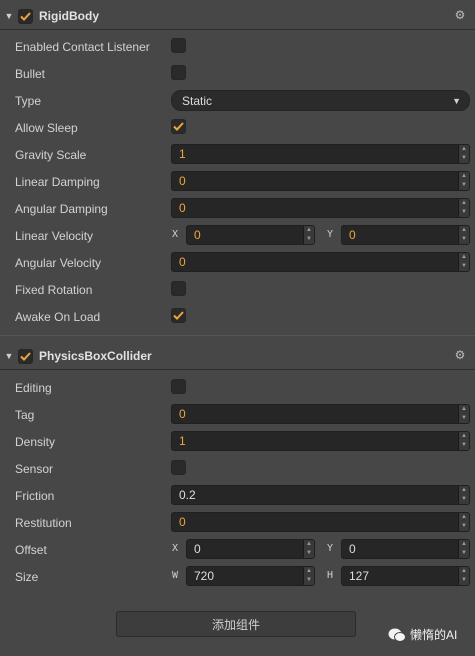 This screenshot has height=656, width=475. Describe the element at coordinates (34, 469) in the screenshot. I see `field-label: Sensor` at that location.